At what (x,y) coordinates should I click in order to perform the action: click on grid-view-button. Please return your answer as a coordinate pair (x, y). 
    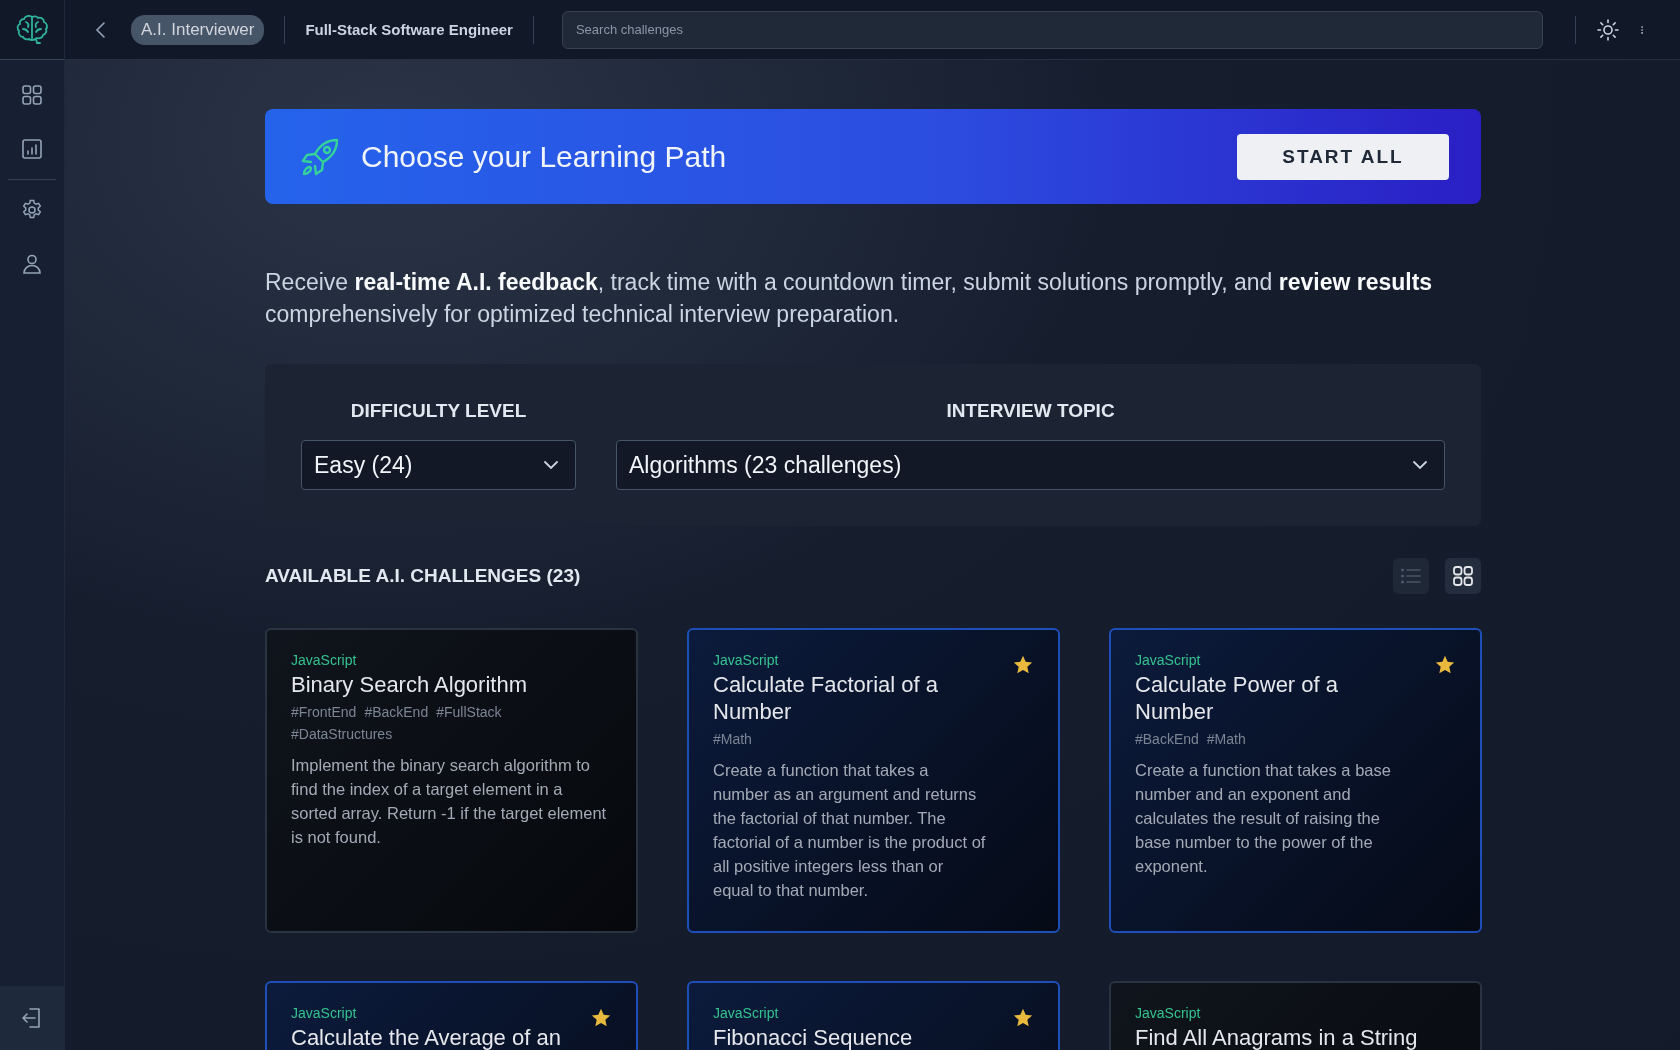
    Looking at the image, I should click on (1463, 576).